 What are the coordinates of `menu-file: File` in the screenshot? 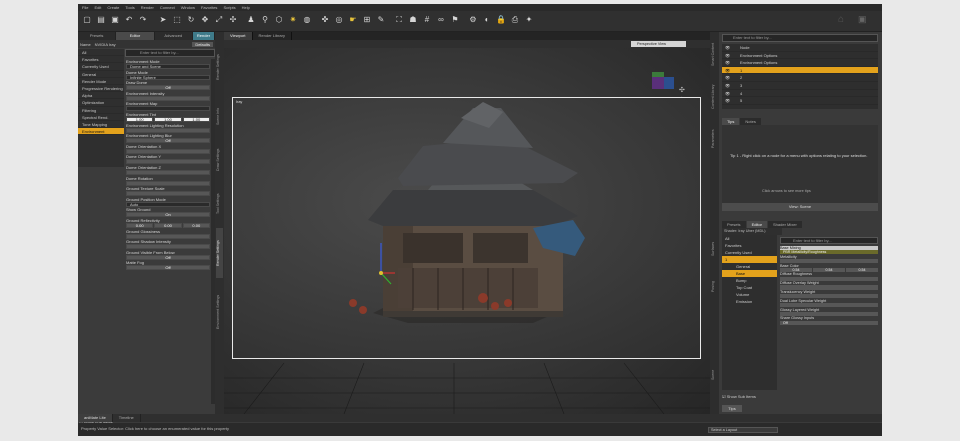 It's located at (85, 7).